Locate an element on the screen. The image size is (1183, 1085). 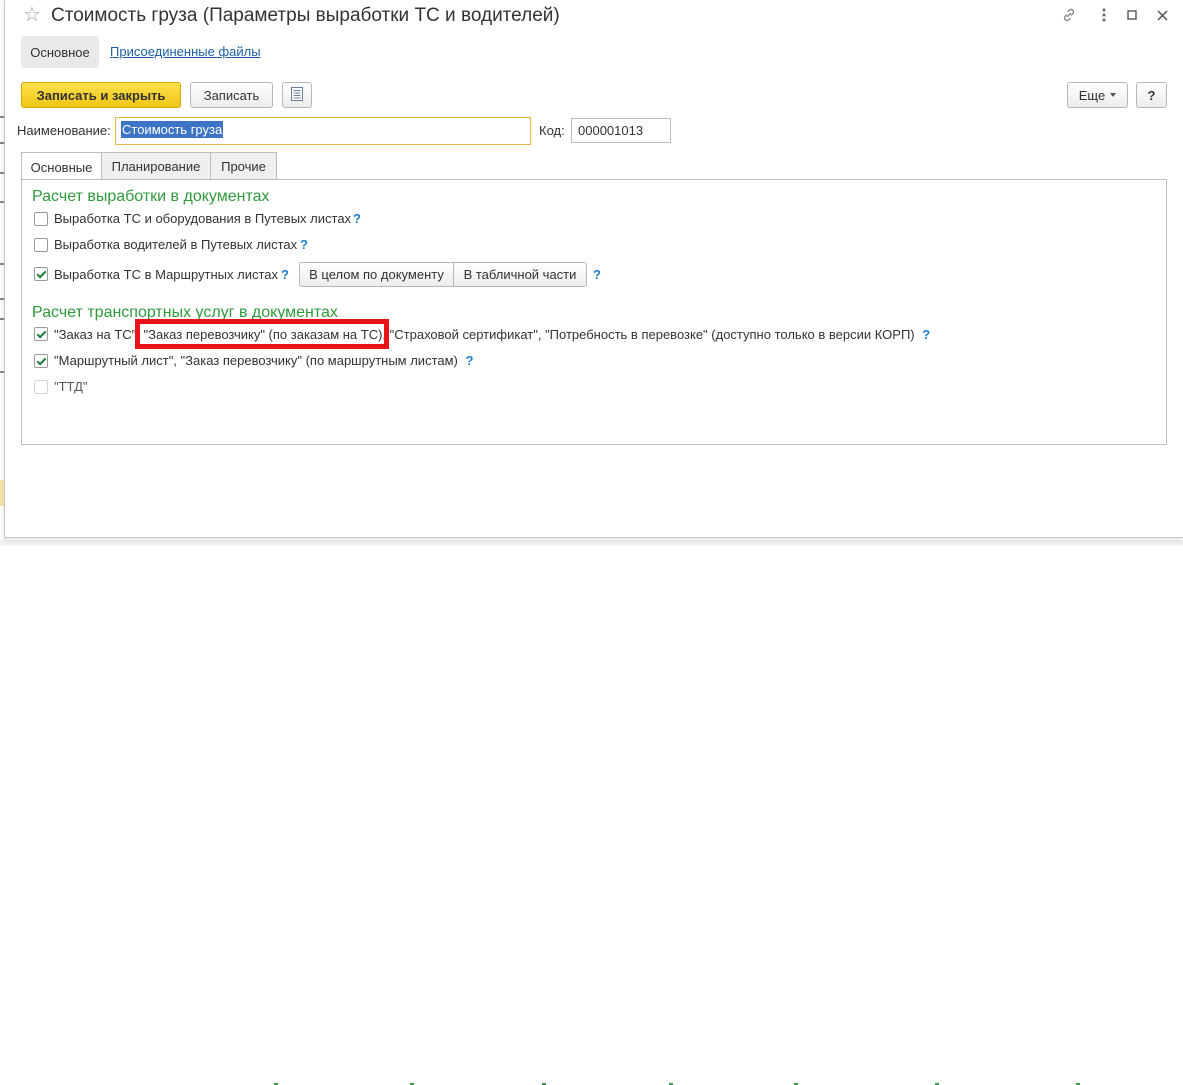
checkbox-vehicle-output-waybills is located at coordinates (41, 219).